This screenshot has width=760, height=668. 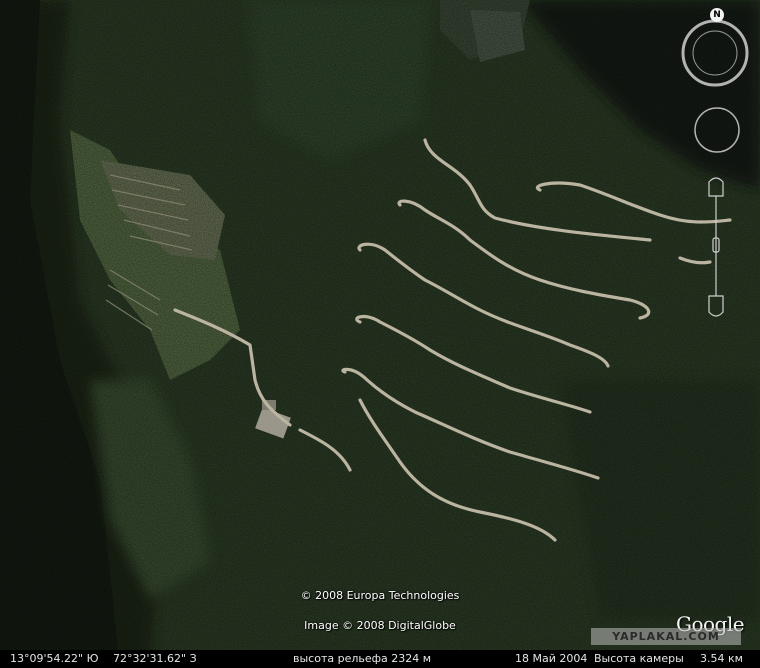 What do you see at coordinates (721, 658) in the screenshot?
I see `eye-altitude-value: 3.54 км` at bounding box center [721, 658].